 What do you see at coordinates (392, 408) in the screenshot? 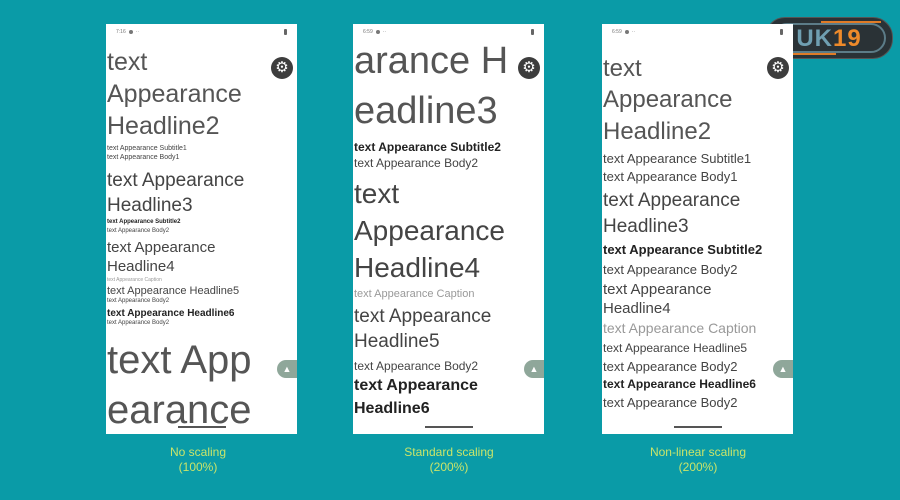
I see `text-appearance-headline6: Headline6` at bounding box center [392, 408].